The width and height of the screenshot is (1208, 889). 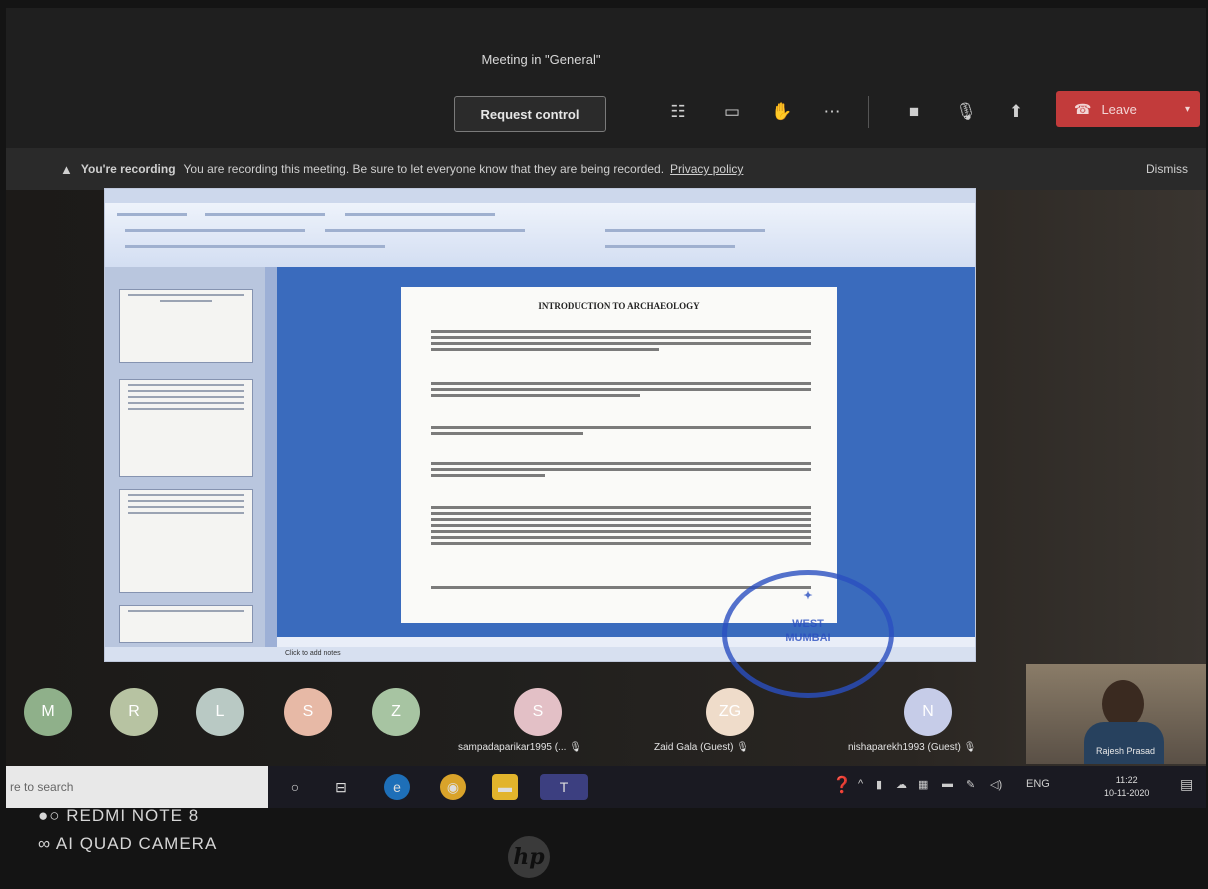 I want to click on avatar-initials: ZG, so click(x=730, y=711).